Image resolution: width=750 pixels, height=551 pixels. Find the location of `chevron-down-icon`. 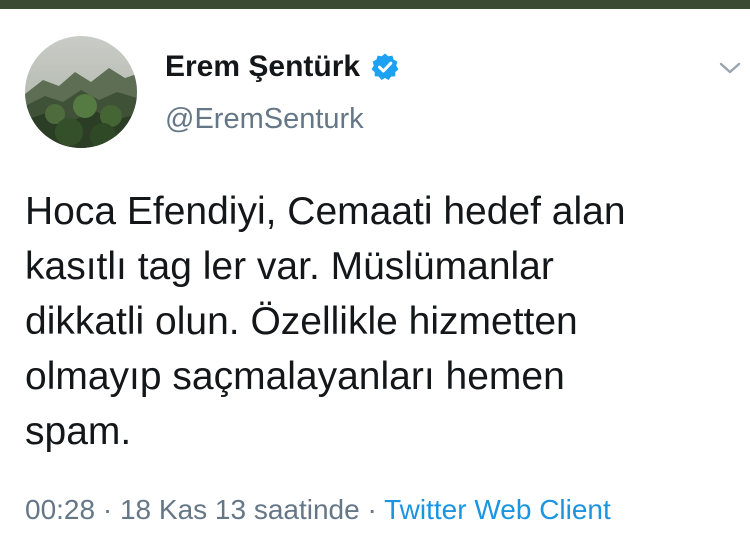

chevron-down-icon is located at coordinates (730, 68).